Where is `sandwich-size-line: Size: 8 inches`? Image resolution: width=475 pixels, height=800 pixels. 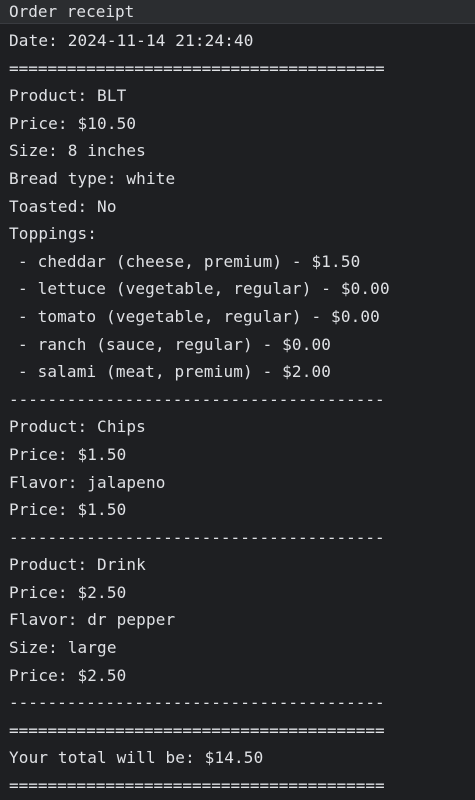 sandwich-size-line: Size: 8 inches is located at coordinates (77, 151).